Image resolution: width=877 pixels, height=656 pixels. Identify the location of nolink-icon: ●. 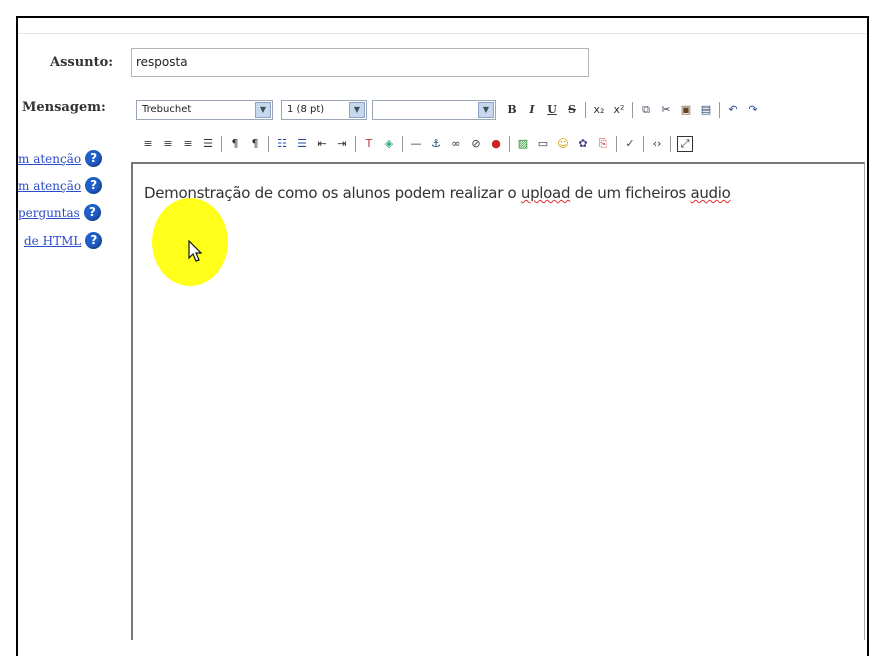
(496, 144).